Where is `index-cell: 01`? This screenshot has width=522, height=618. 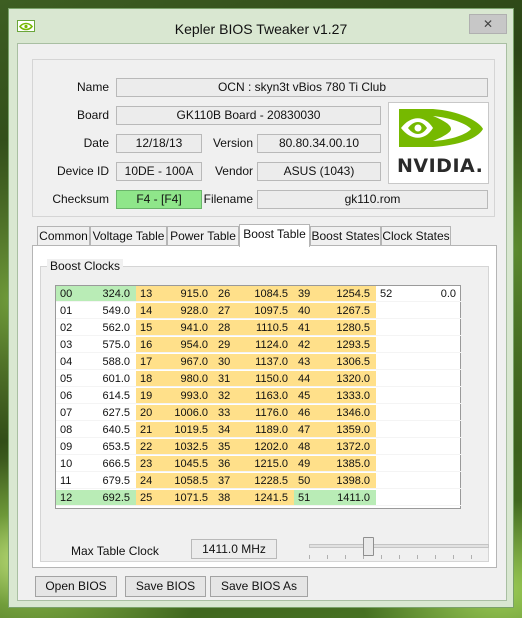 index-cell: 01 is located at coordinates (68, 311).